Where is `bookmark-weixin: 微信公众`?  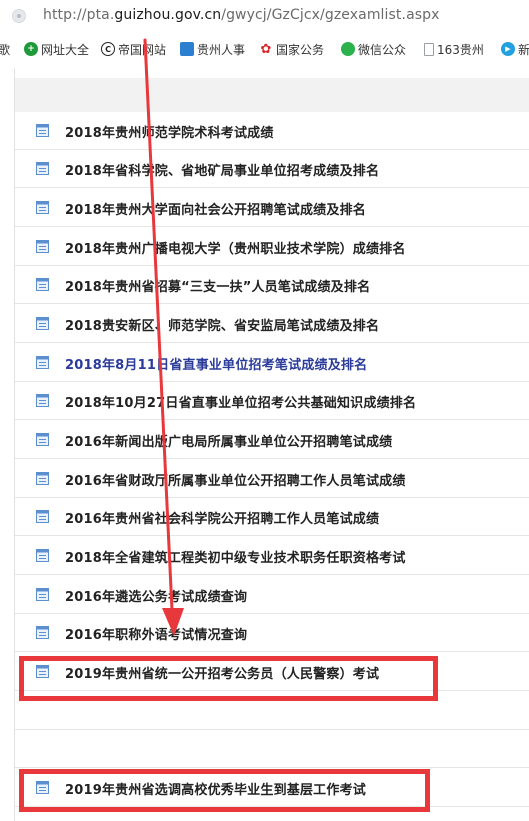 bookmark-weixin: 微信公众 is located at coordinates (373, 49).